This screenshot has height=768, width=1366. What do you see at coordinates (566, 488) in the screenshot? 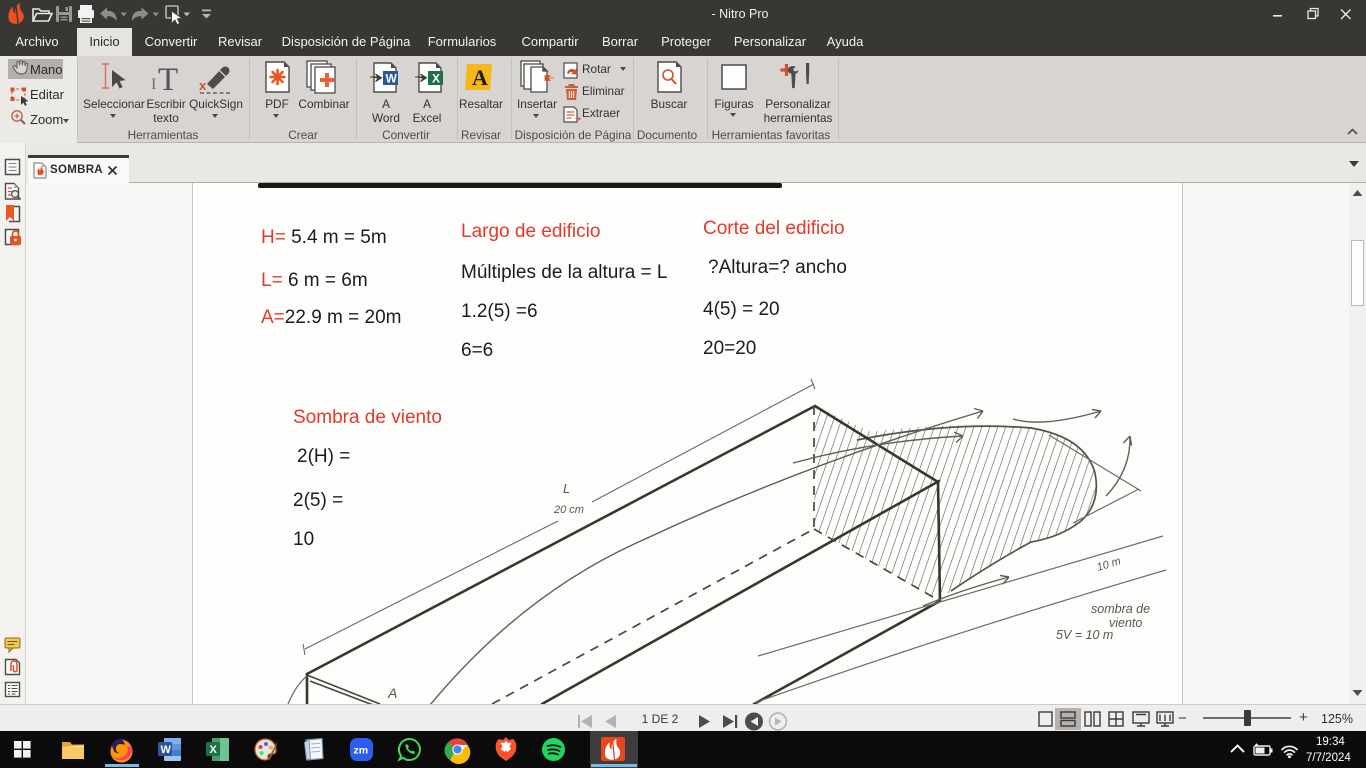
I see `svg-text: L` at bounding box center [566, 488].